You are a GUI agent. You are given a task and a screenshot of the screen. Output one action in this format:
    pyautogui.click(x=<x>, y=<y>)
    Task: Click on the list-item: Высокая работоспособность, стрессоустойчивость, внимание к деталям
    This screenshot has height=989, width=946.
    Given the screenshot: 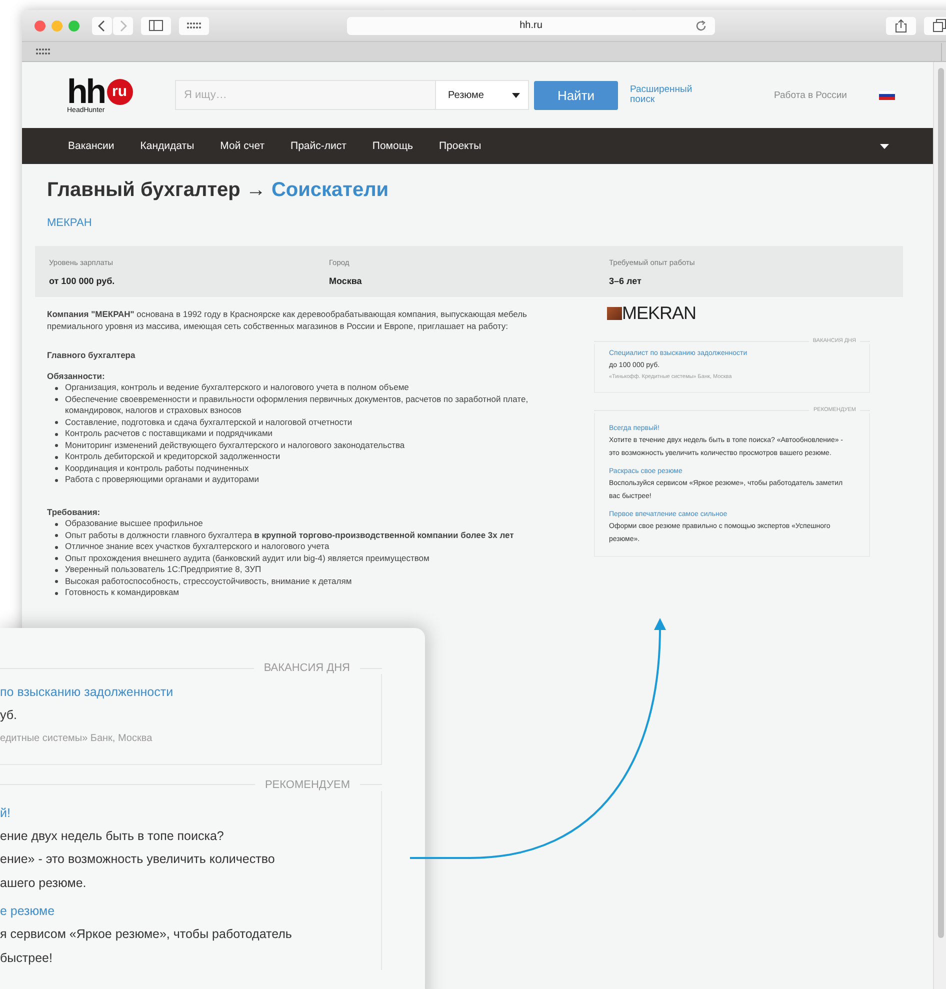 What is the action you would take?
    pyautogui.click(x=208, y=581)
    